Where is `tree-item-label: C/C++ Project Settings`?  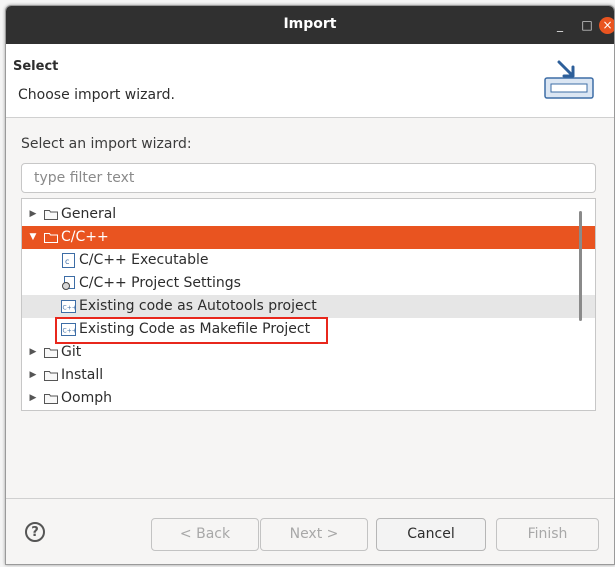
tree-item-label: C/C++ Project Settings is located at coordinates (160, 283).